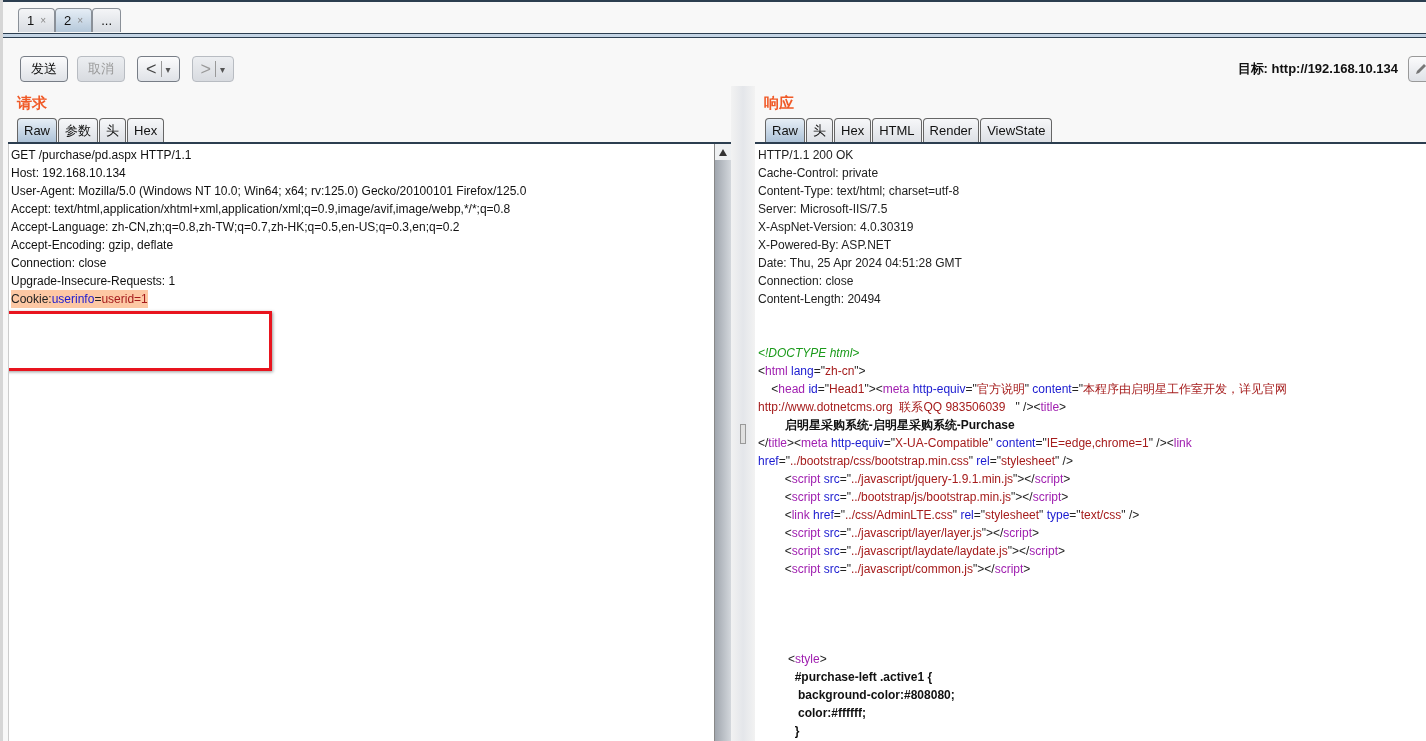 The height and width of the screenshot is (741, 1426). Describe the element at coordinates (962, 515) in the screenshot. I see `response-line: <link href="../css/AdminLTE.css" rel="stylesheet" type="text/css" />` at that location.